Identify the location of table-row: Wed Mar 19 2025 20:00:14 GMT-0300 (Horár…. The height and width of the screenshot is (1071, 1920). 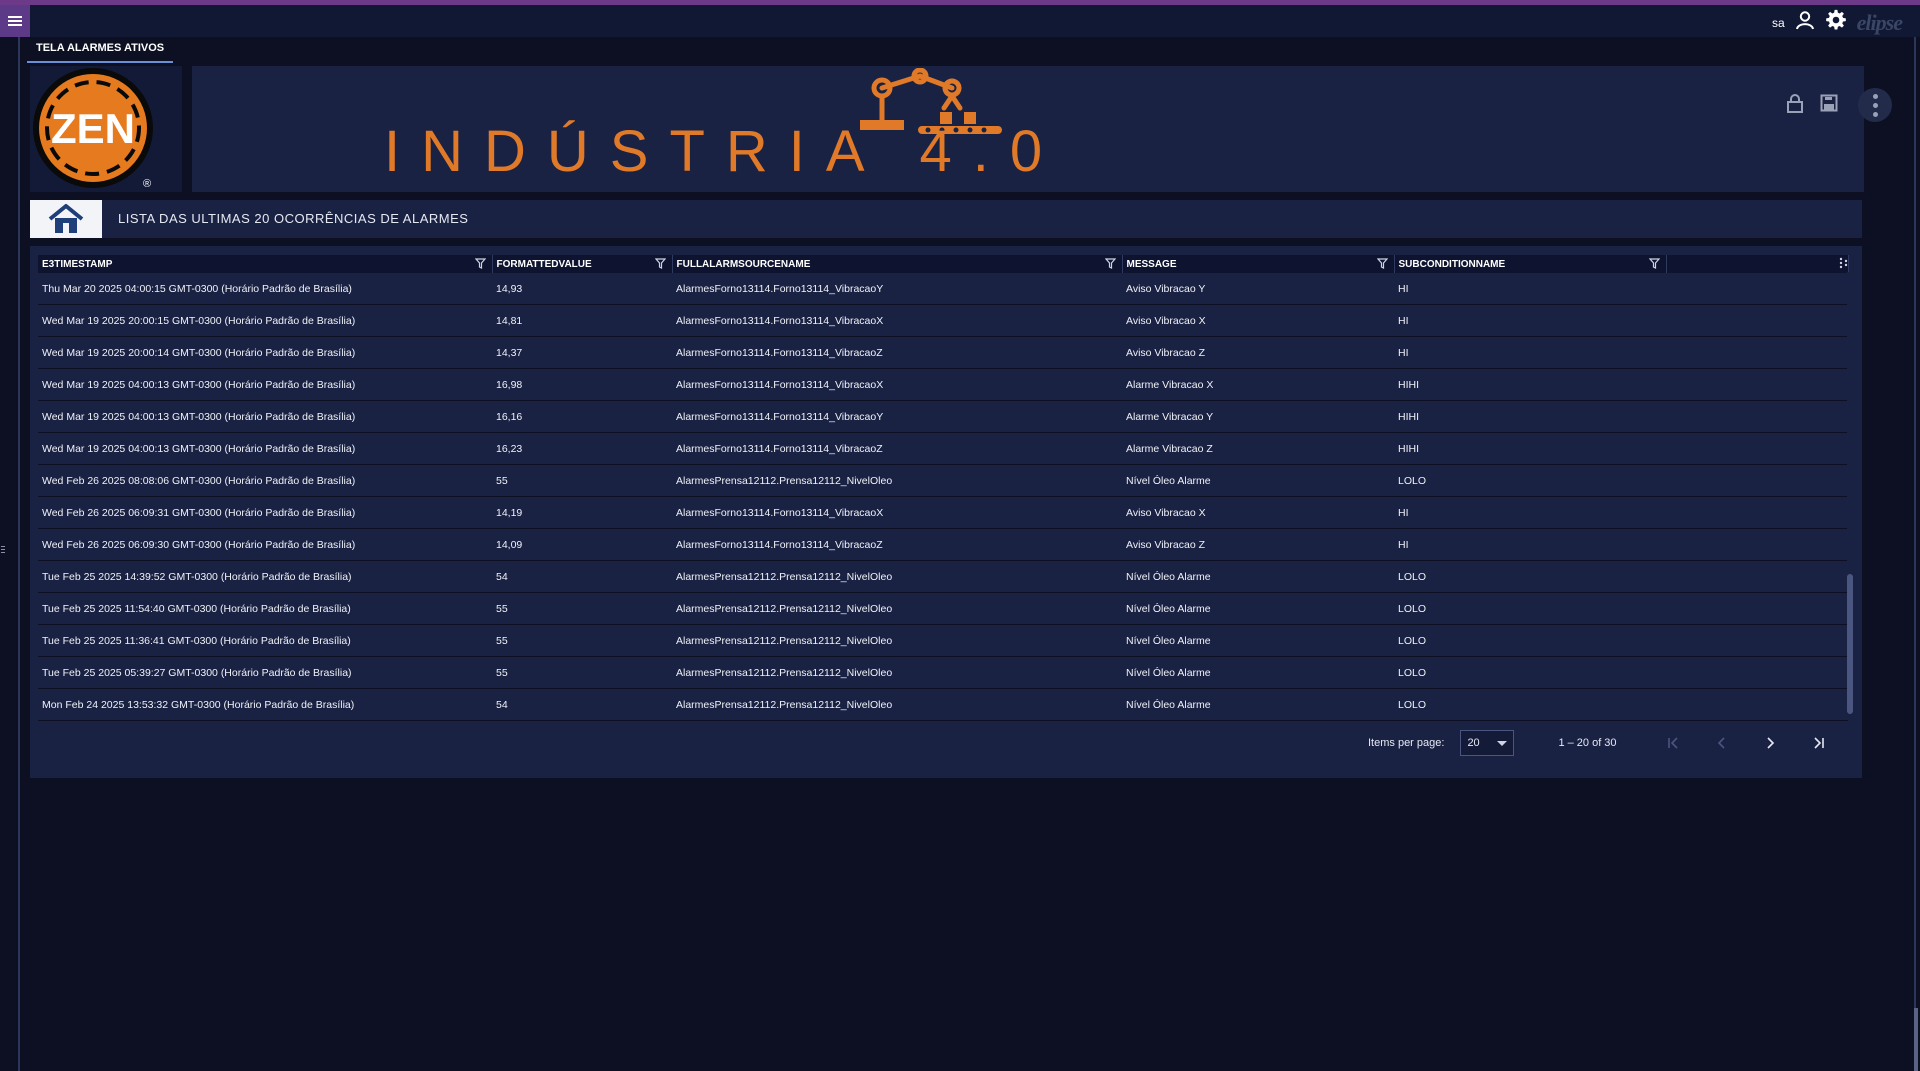
(943, 352).